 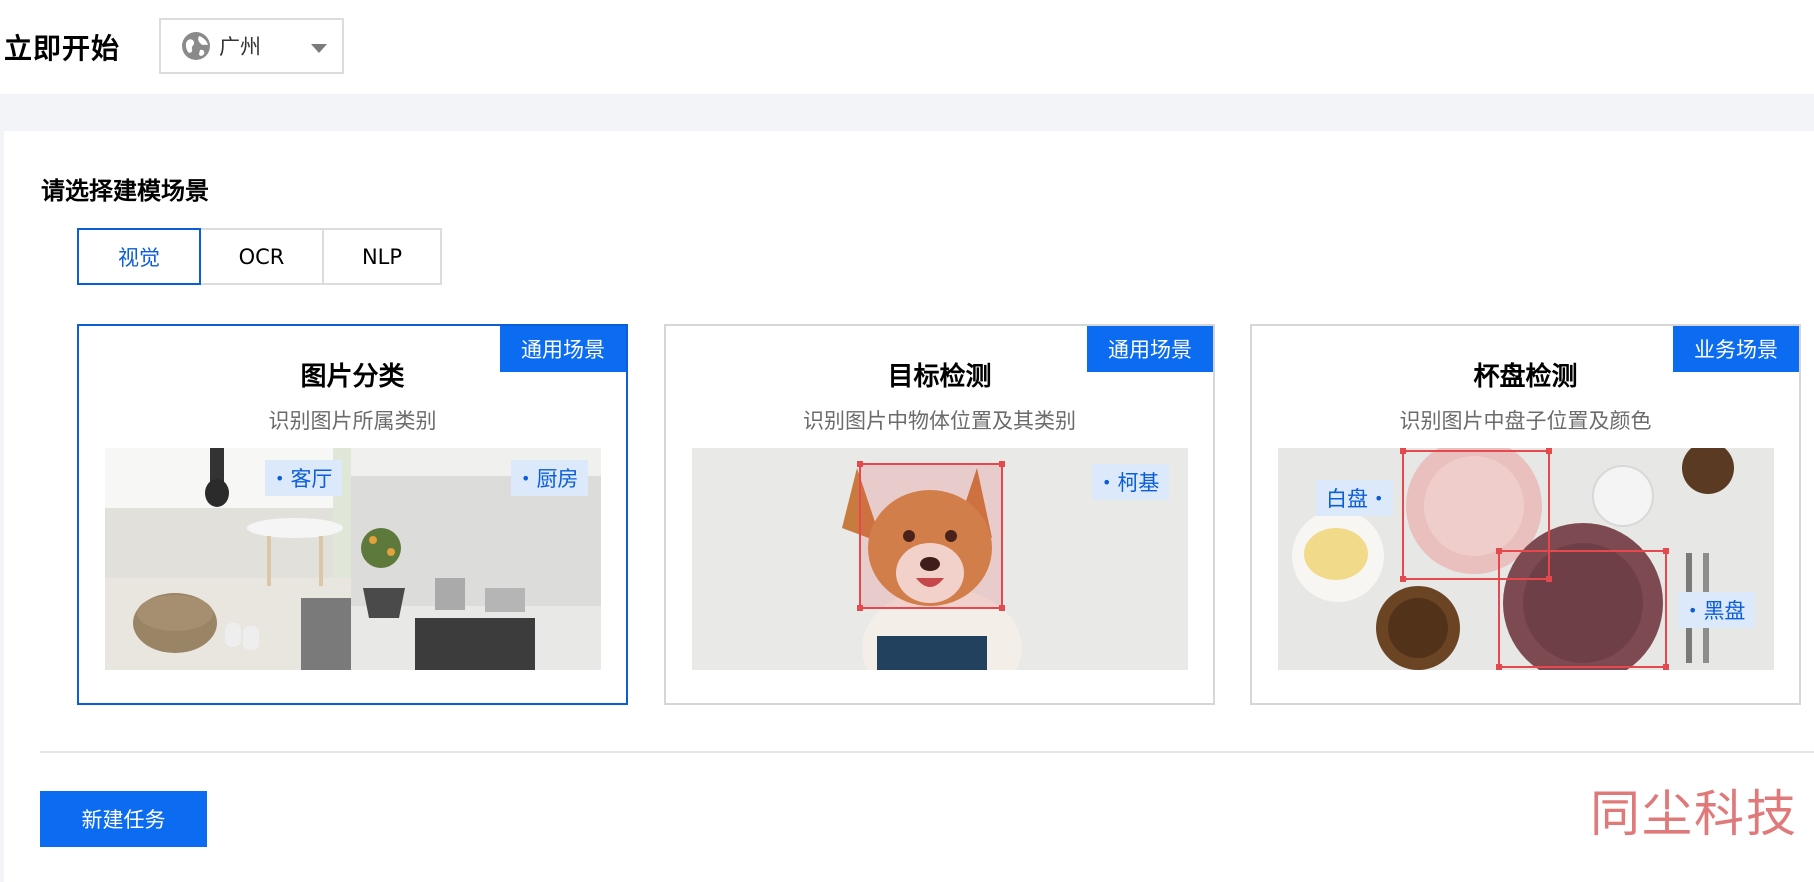 I want to click on card-title: 图片分类, so click(x=352, y=377).